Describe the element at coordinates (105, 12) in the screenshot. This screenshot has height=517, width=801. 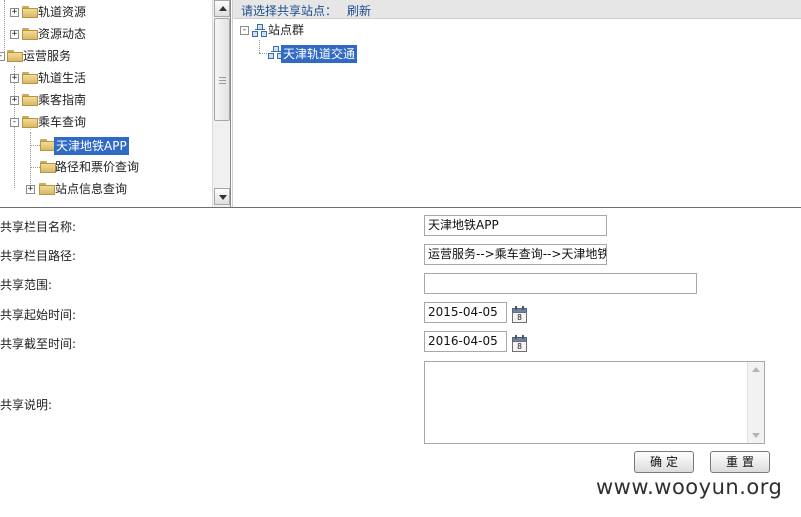
I see `tree-item-guidao-ziyuan: + 轨道资源` at that location.